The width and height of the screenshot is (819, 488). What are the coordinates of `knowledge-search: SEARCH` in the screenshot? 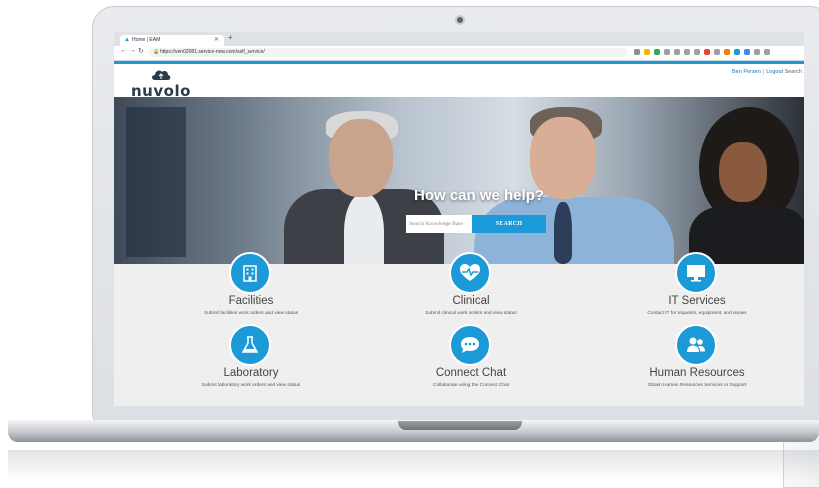 It's located at (476, 224).